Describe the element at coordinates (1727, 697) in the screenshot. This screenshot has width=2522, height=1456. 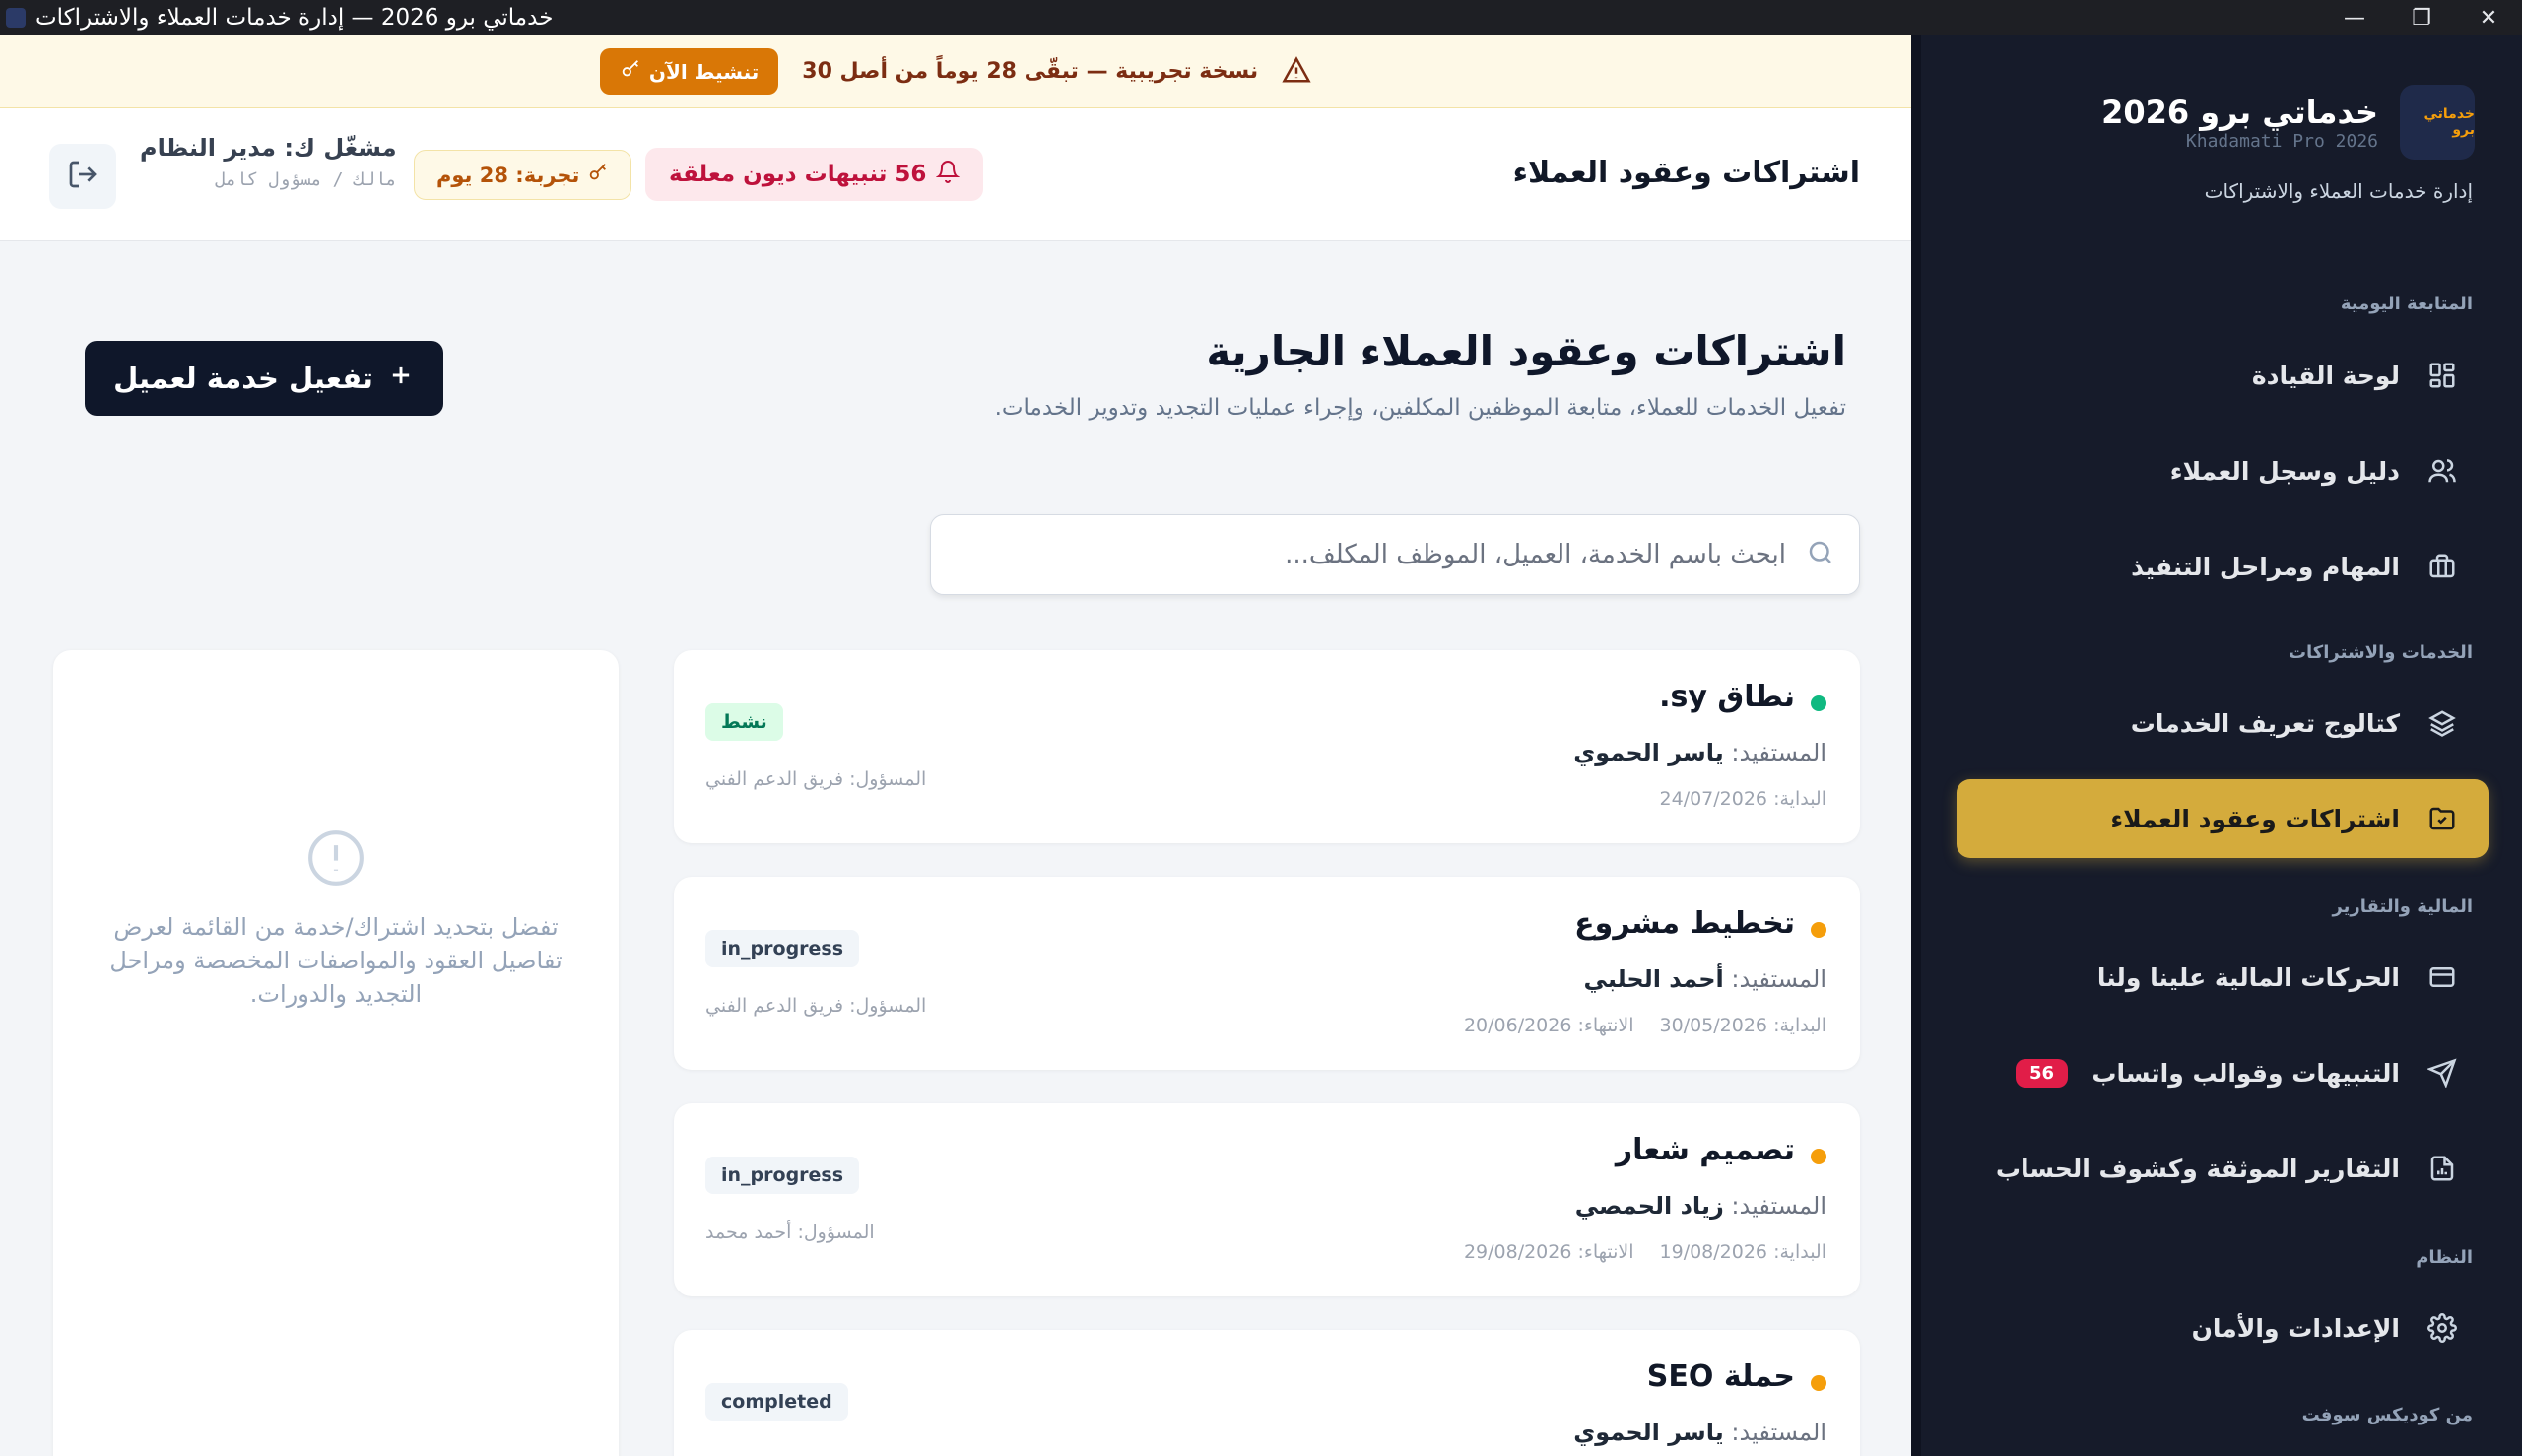
I see `card-title: نطاق sy.` at that location.